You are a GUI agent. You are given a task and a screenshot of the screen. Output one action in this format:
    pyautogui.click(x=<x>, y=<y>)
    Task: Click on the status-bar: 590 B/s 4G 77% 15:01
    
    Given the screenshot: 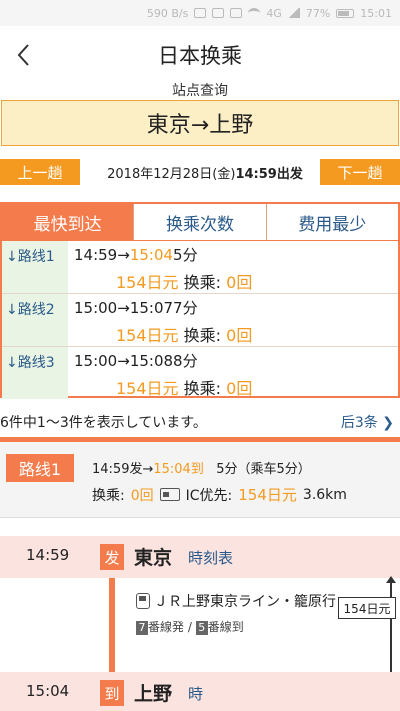 What is the action you would take?
    pyautogui.click(x=200, y=13)
    